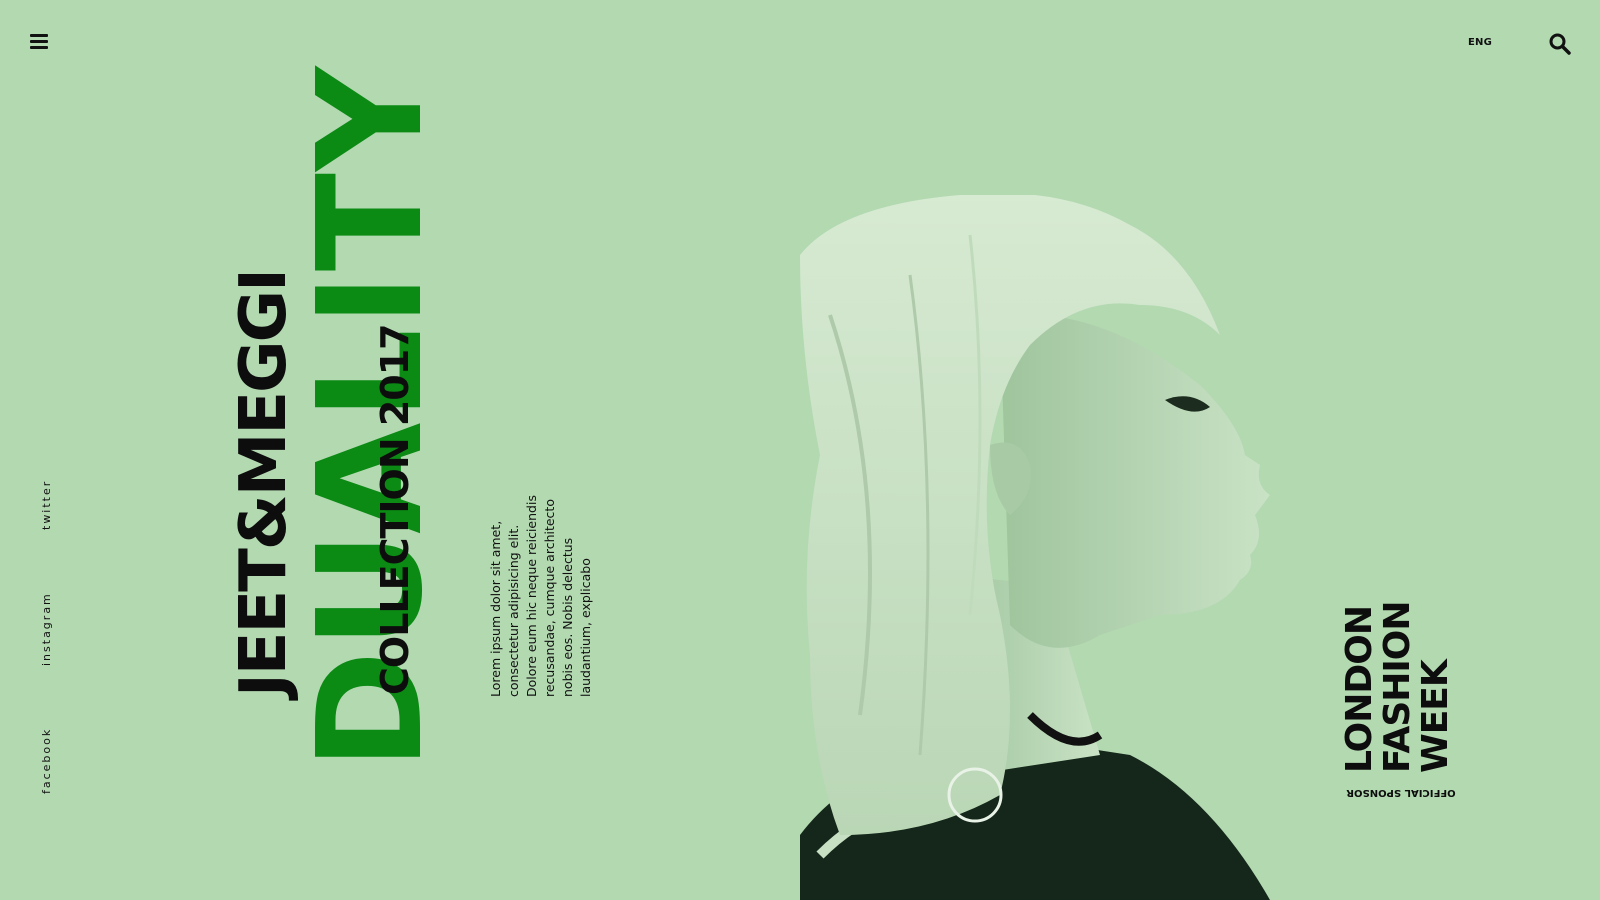 This screenshot has width=1600, height=900. I want to click on description-line: Lorem ipsum dolor sit amet,, so click(495, 608).